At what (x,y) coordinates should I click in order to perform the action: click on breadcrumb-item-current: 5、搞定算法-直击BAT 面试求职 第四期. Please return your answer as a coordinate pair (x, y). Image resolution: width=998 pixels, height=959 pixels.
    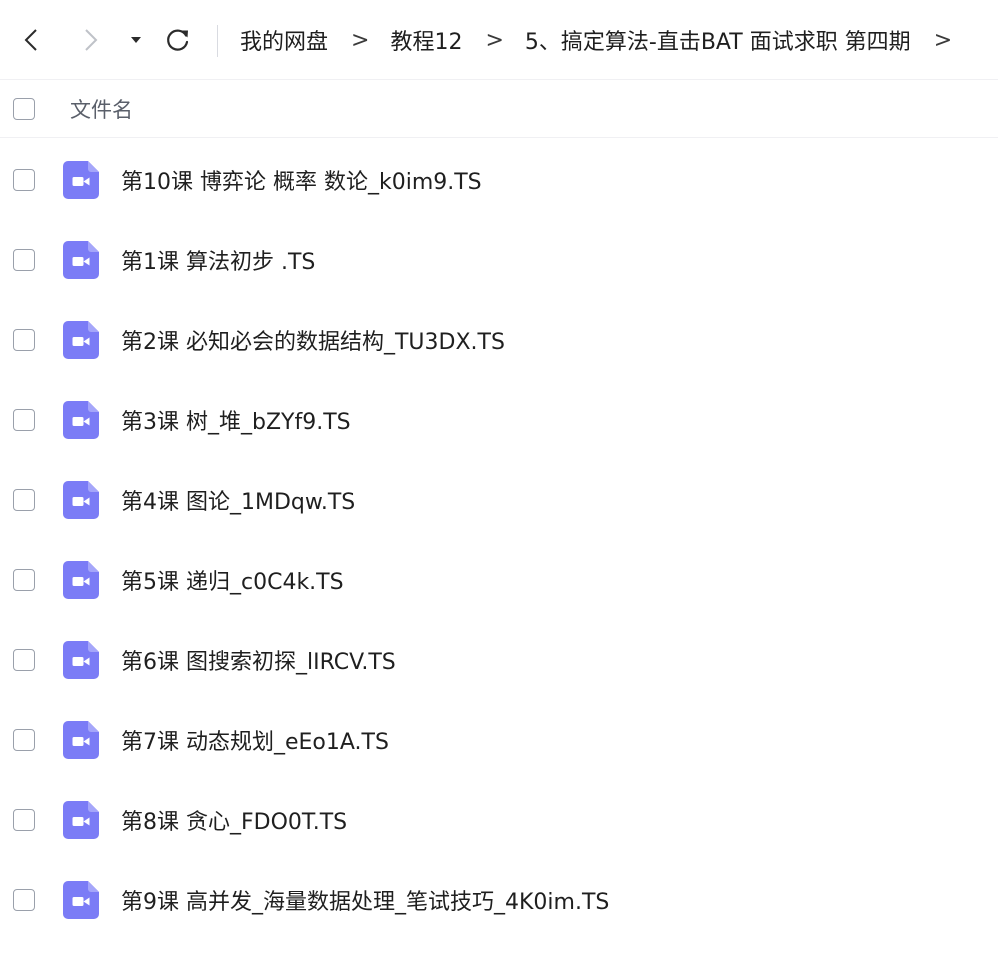
    Looking at the image, I should click on (718, 40).